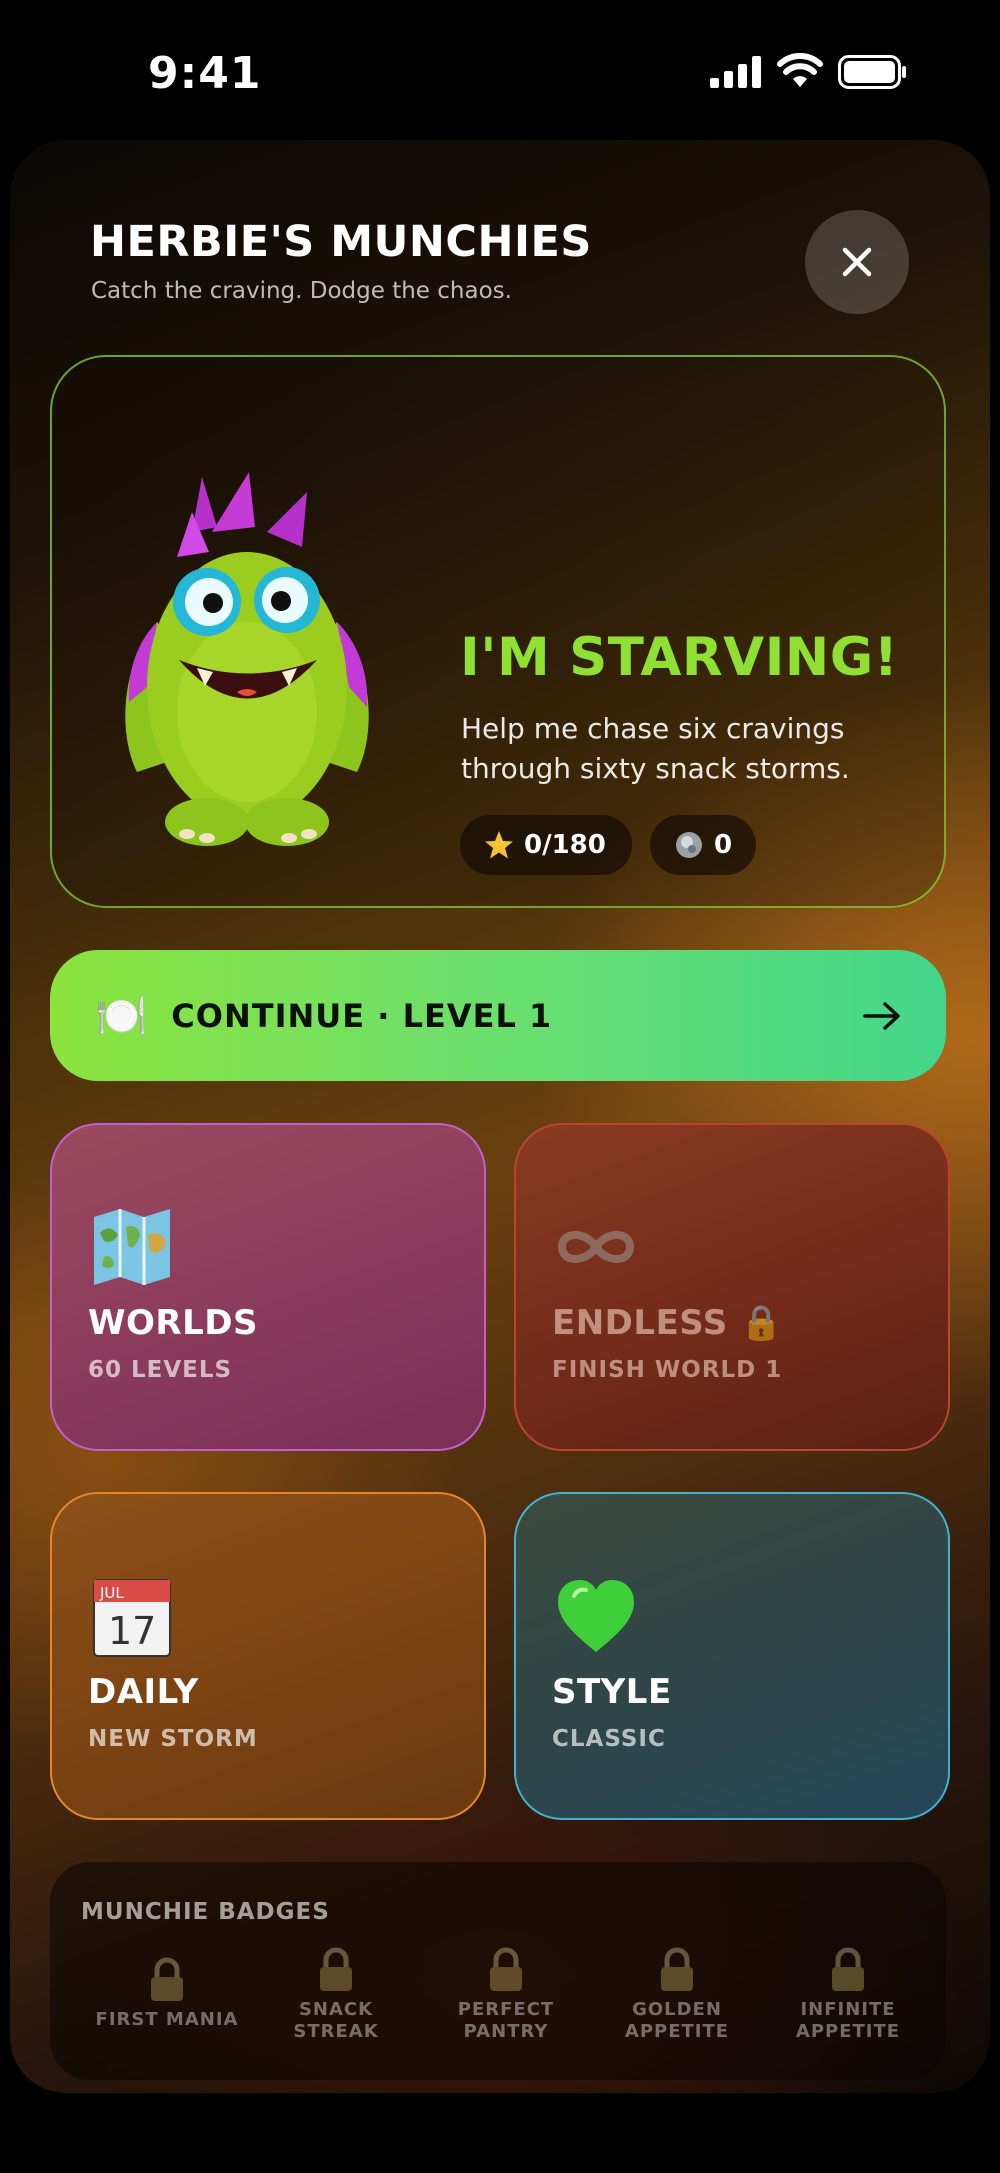 Image resolution: width=1000 pixels, height=2173 pixels. Describe the element at coordinates (167, 2019) in the screenshot. I see `badge-name: FIRST MANIA` at that location.